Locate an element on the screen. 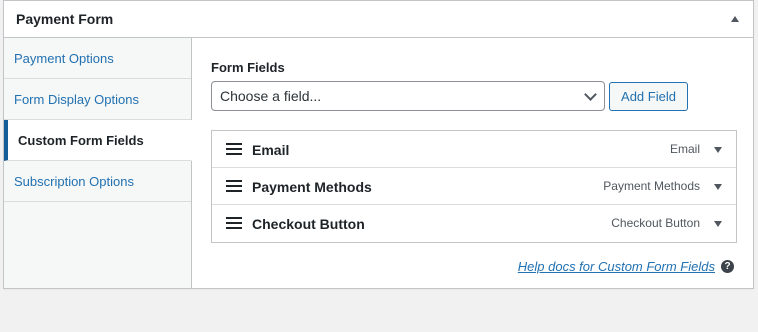 The image size is (758, 332). tab-form-display-options: Form Display Options is located at coordinates (97, 99).